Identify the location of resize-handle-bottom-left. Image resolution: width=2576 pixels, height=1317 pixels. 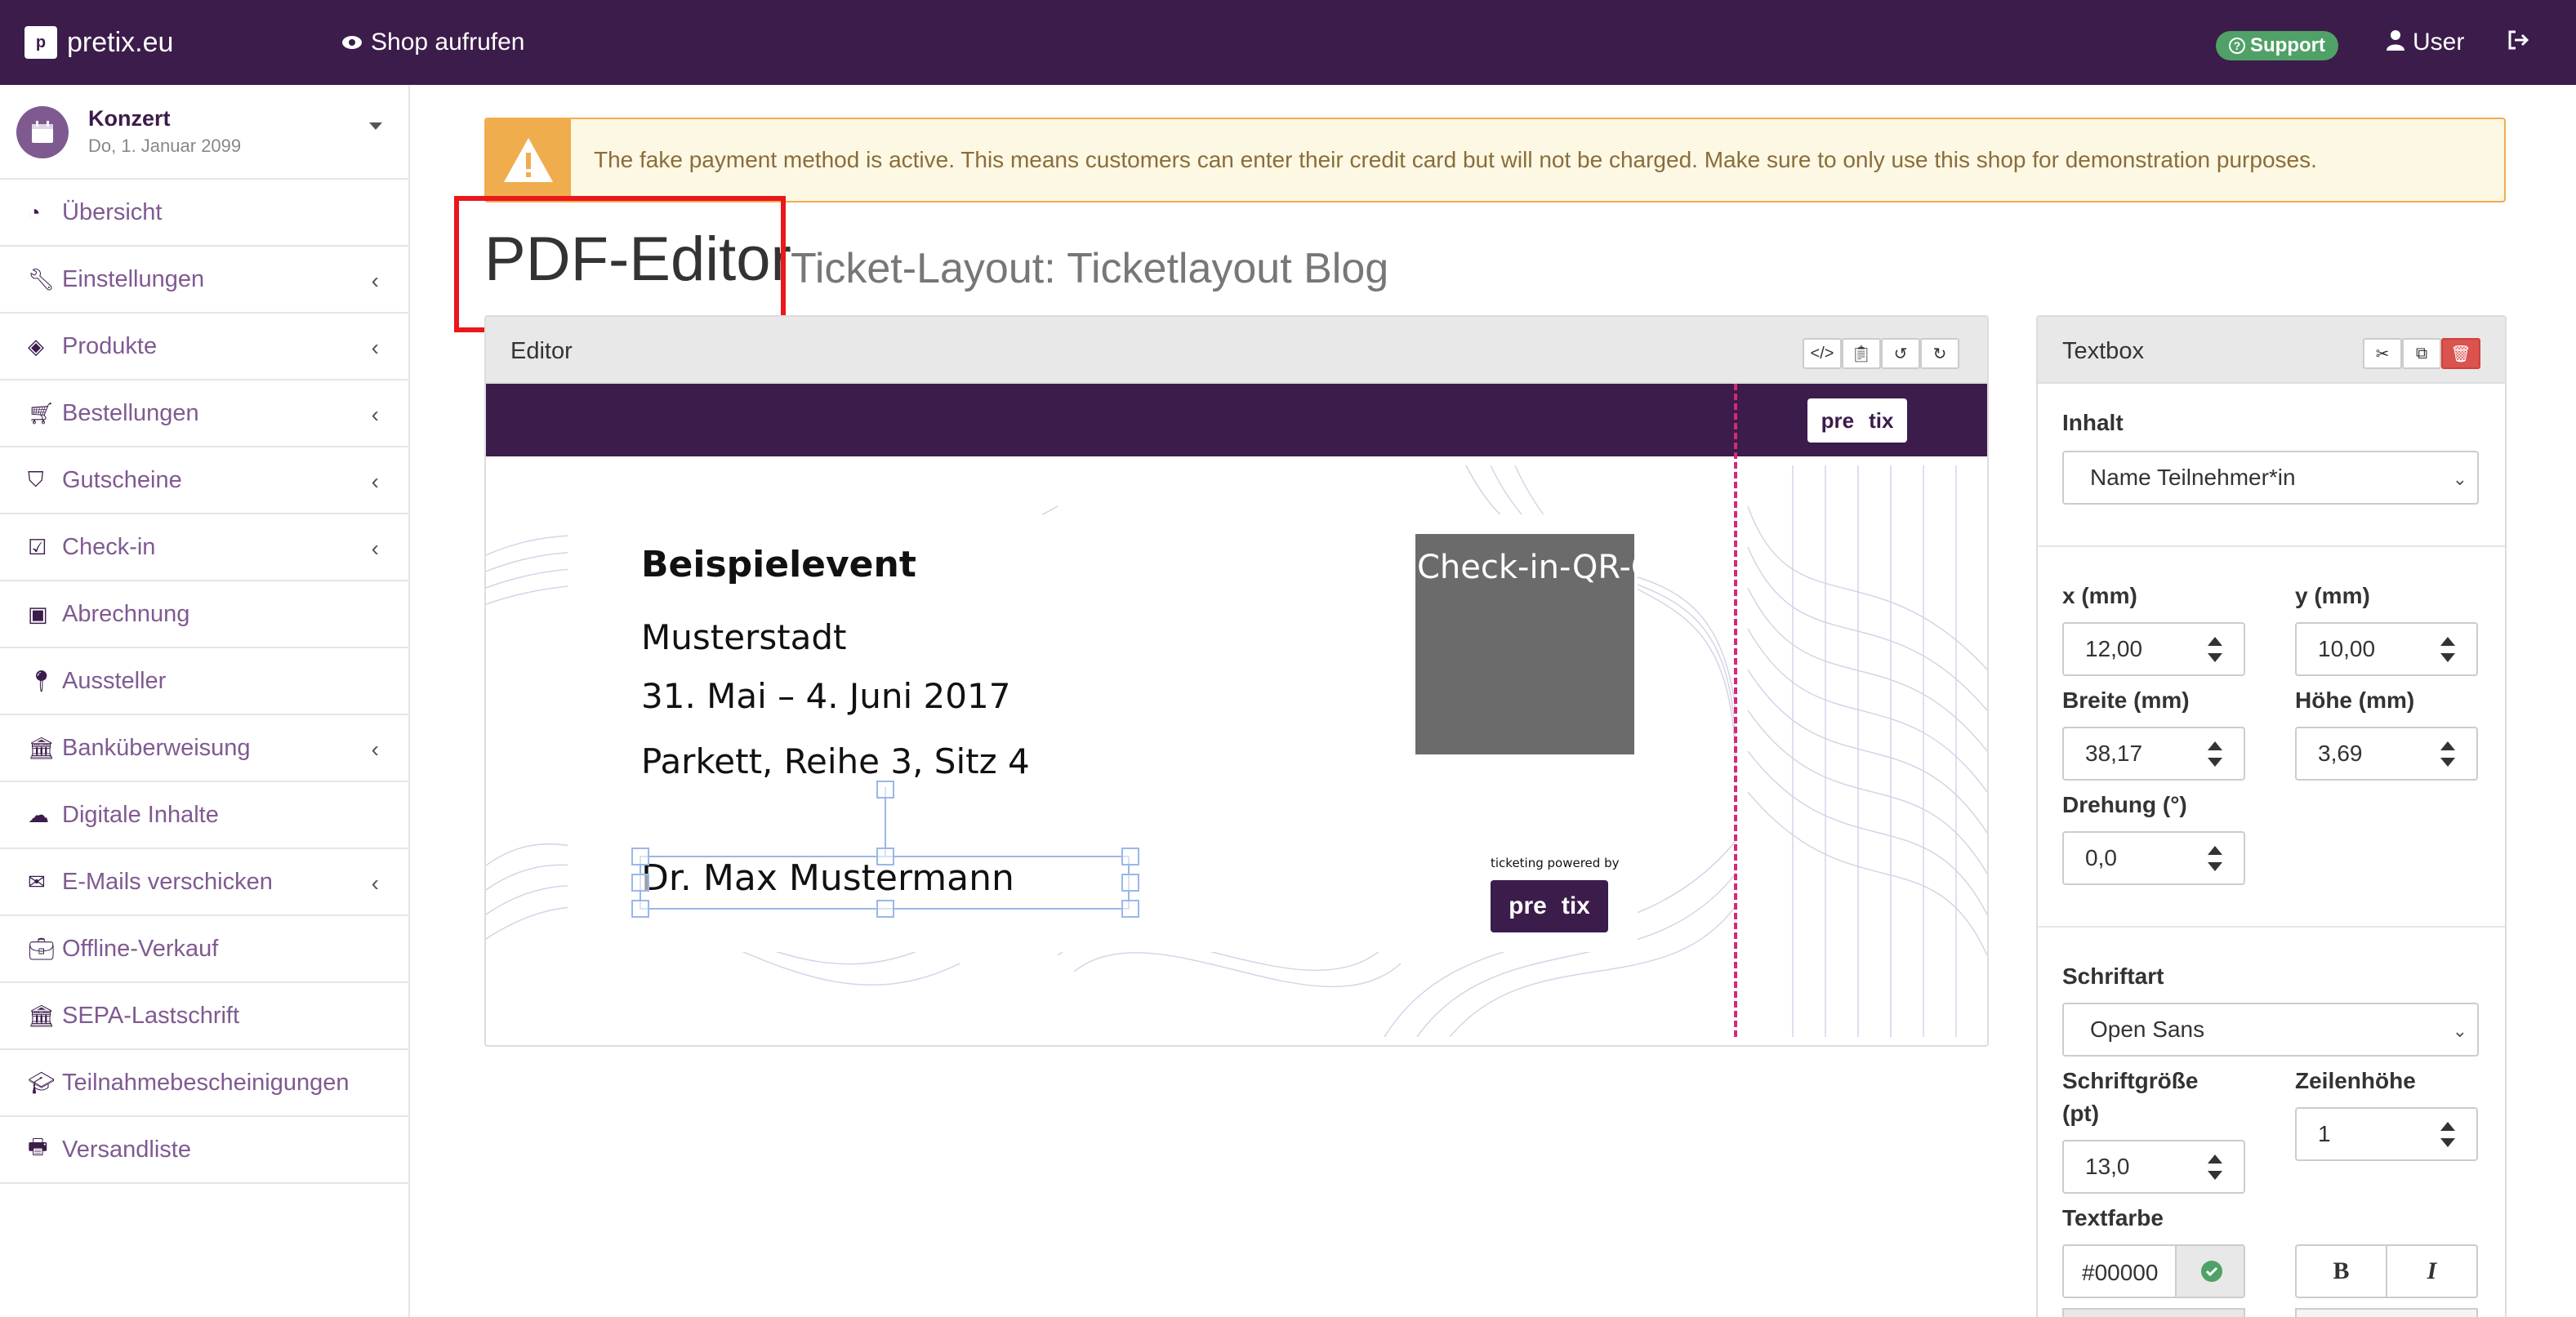
(640, 909).